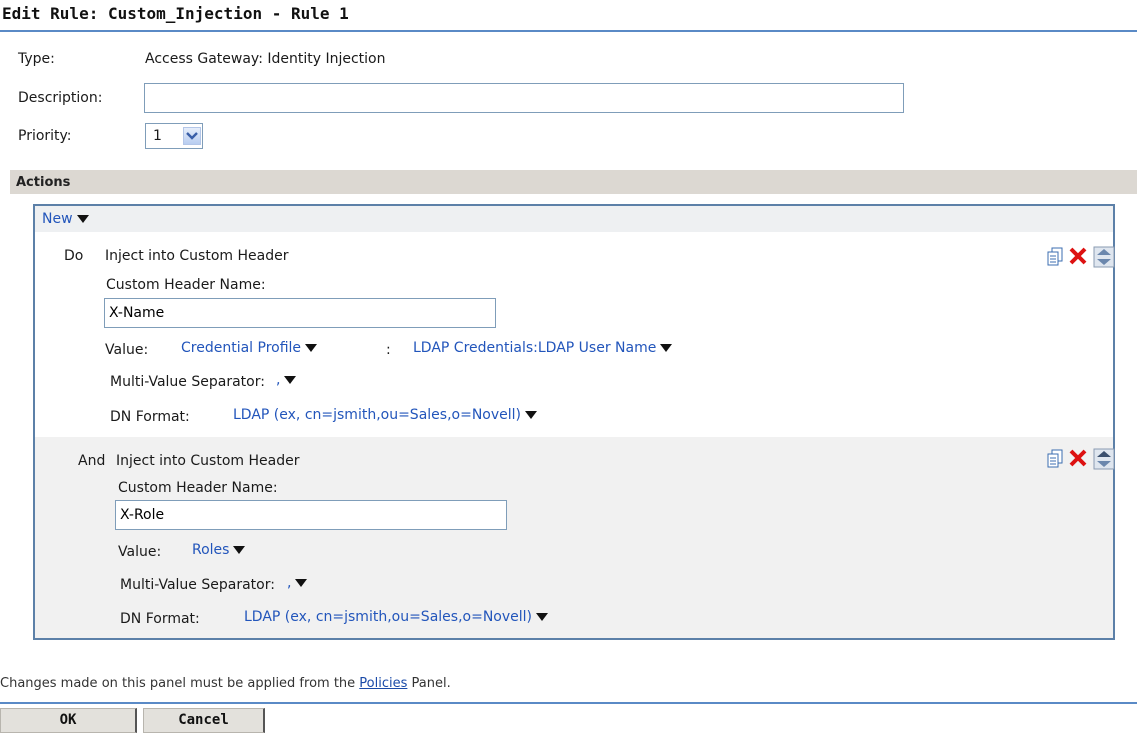 The height and width of the screenshot is (733, 1137). What do you see at coordinates (140, 552) in the screenshot?
I see `action-2-value-label: Value:` at bounding box center [140, 552].